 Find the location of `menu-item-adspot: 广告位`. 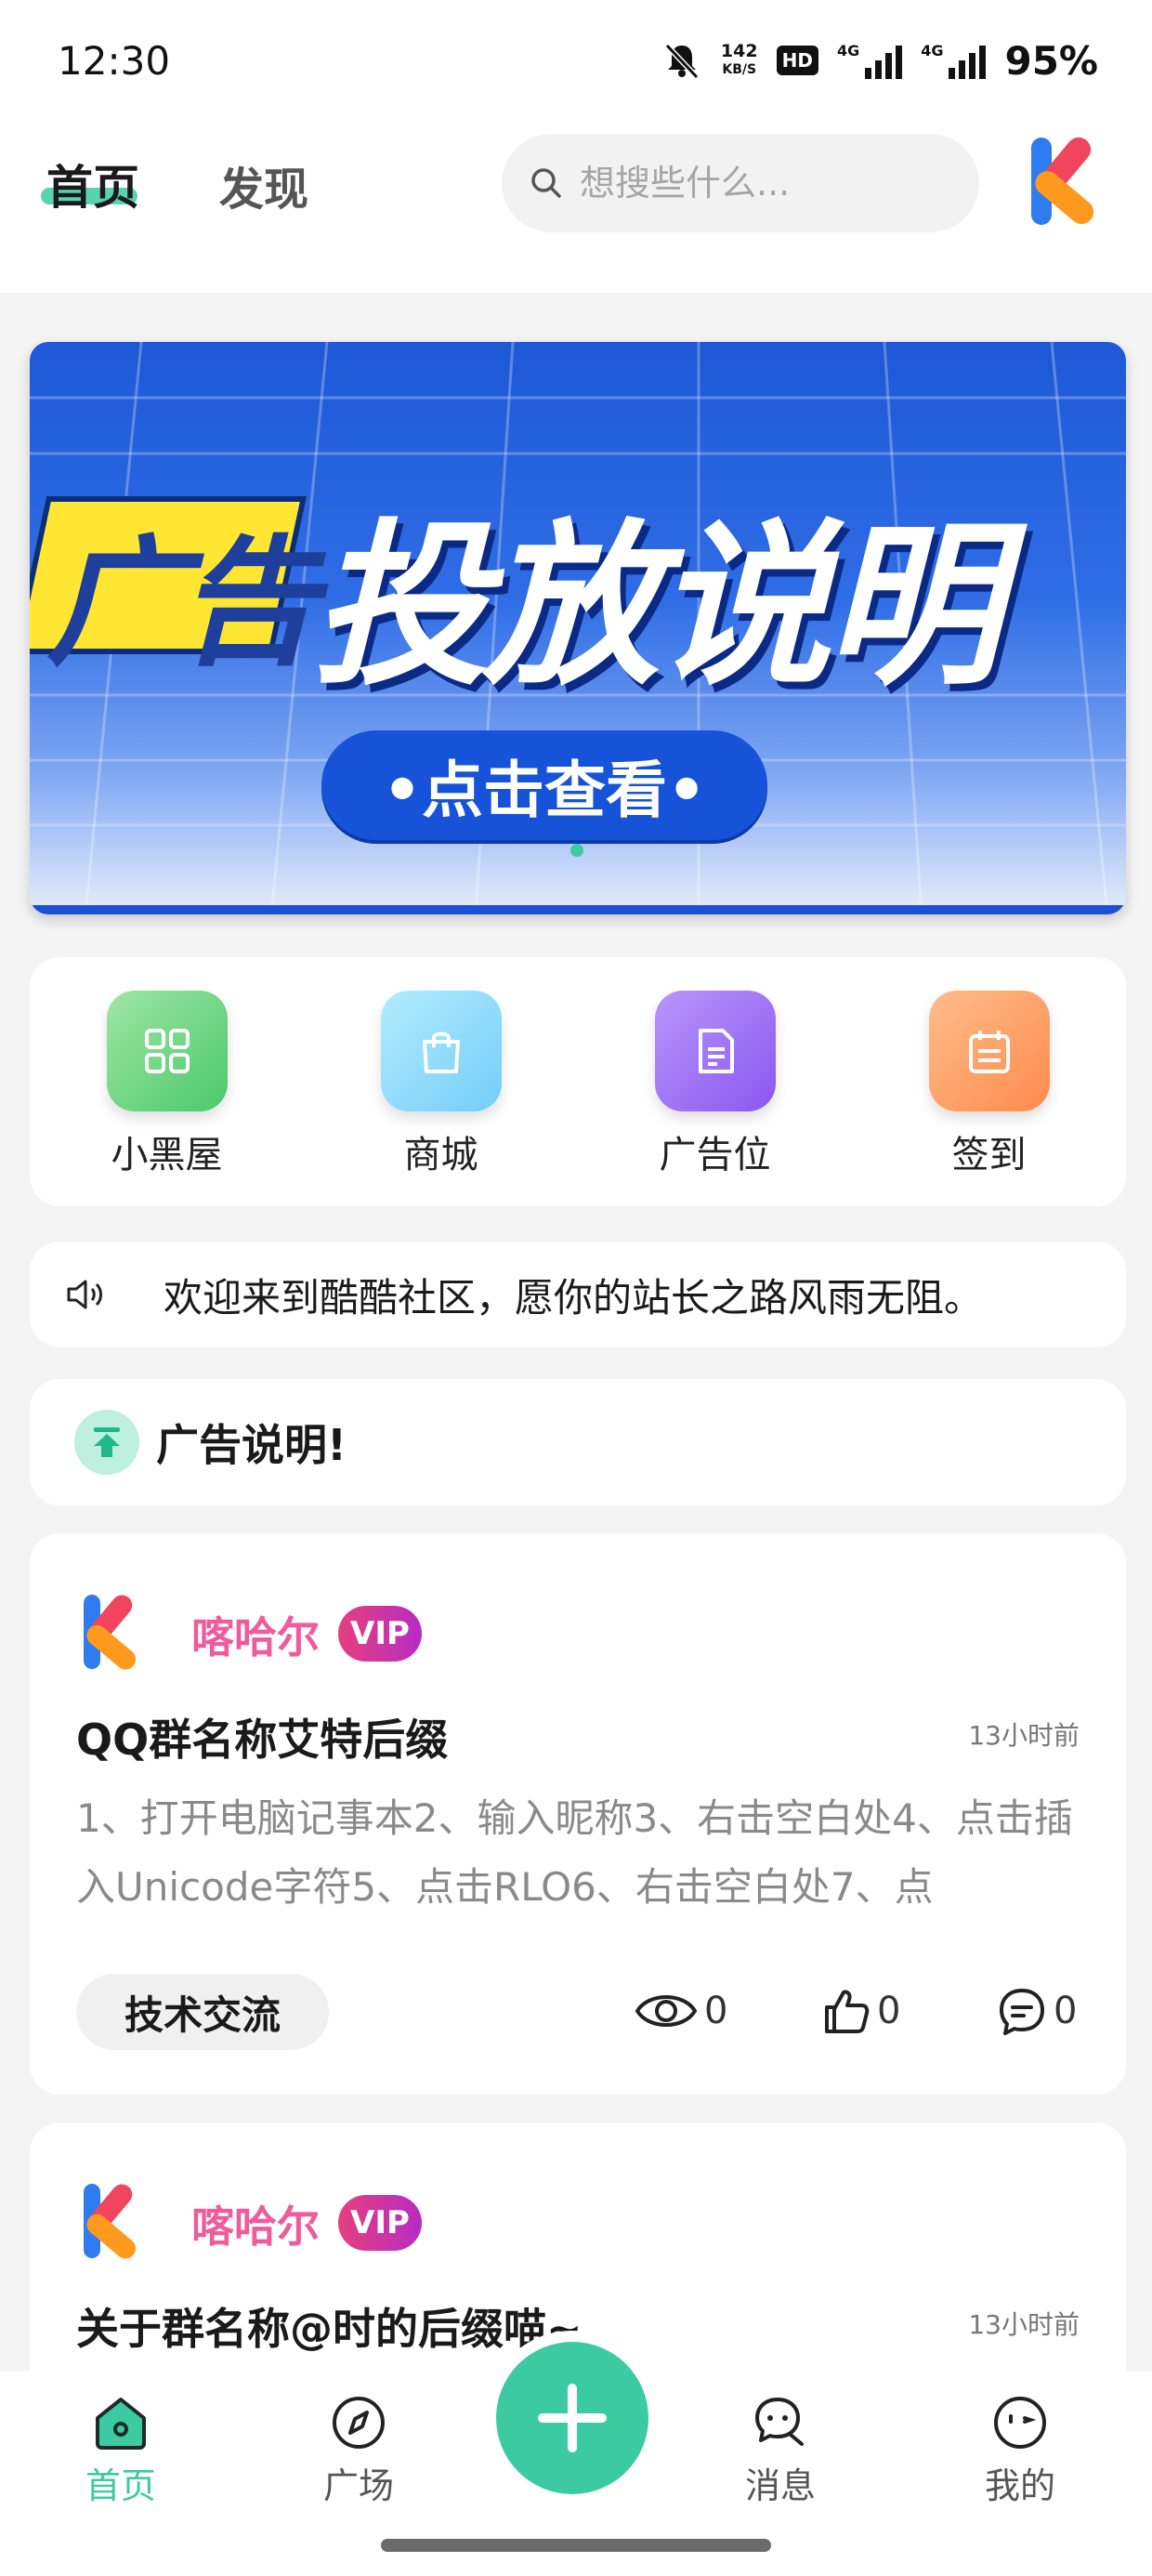

menu-item-adspot: 广告位 is located at coordinates (715, 1098).